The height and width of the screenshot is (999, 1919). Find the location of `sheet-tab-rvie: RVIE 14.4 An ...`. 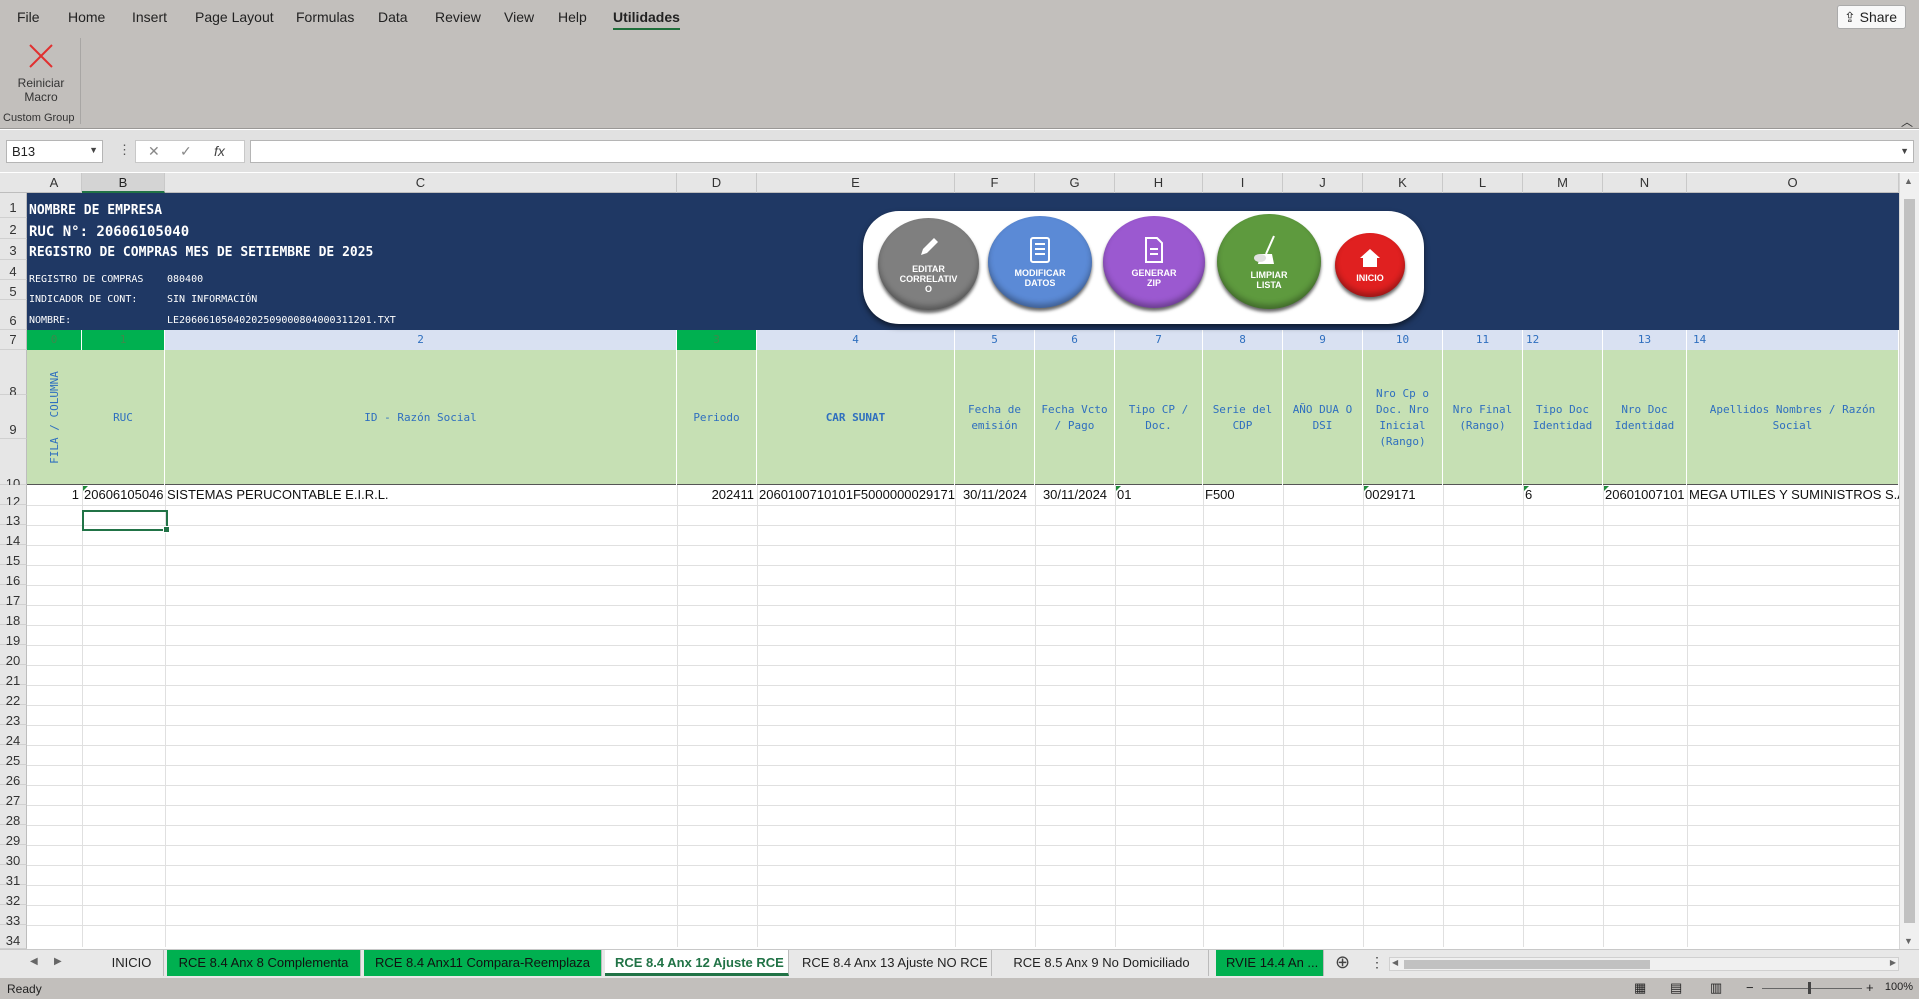

sheet-tab-rvie: RVIE 14.4 An ... is located at coordinates (1270, 963).